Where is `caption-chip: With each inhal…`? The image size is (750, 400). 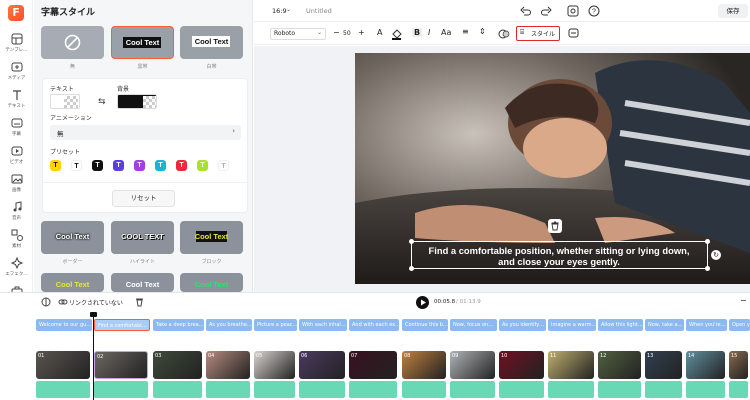
caption-chip: With each inhal… is located at coordinates (323, 325).